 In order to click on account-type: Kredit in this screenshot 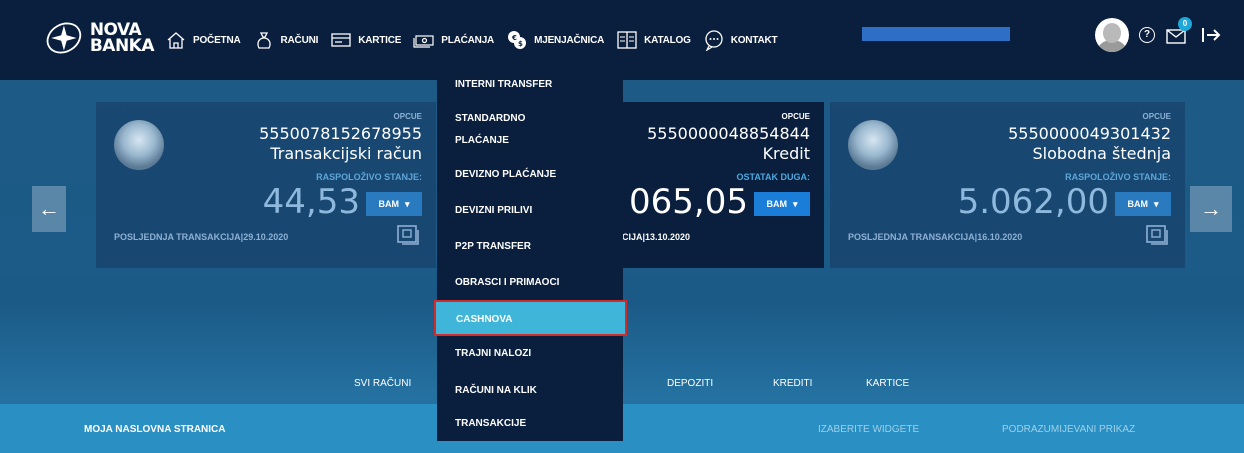, I will do `click(786, 153)`.